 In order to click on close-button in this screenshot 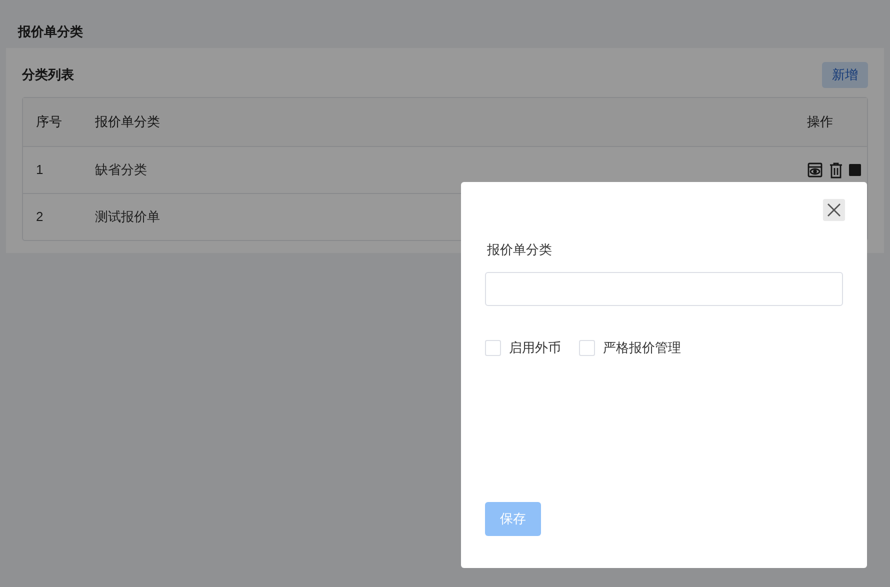, I will do `click(834, 210)`.